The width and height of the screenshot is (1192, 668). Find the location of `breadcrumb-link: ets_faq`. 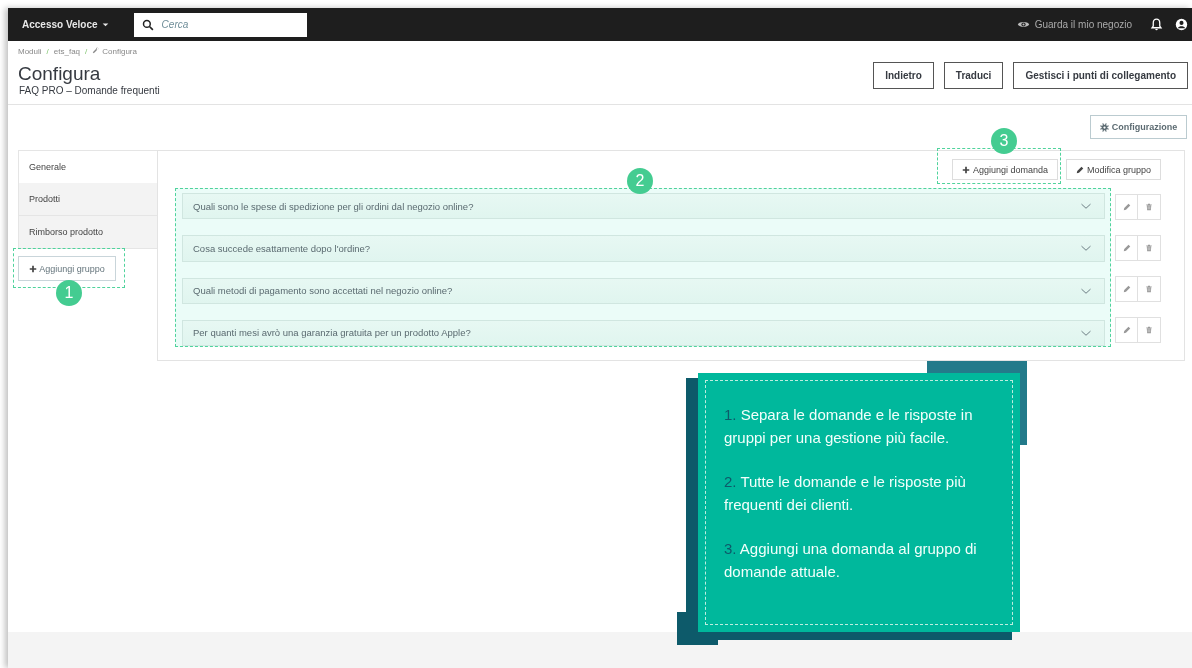

breadcrumb-link: ets_faq is located at coordinates (67, 51).